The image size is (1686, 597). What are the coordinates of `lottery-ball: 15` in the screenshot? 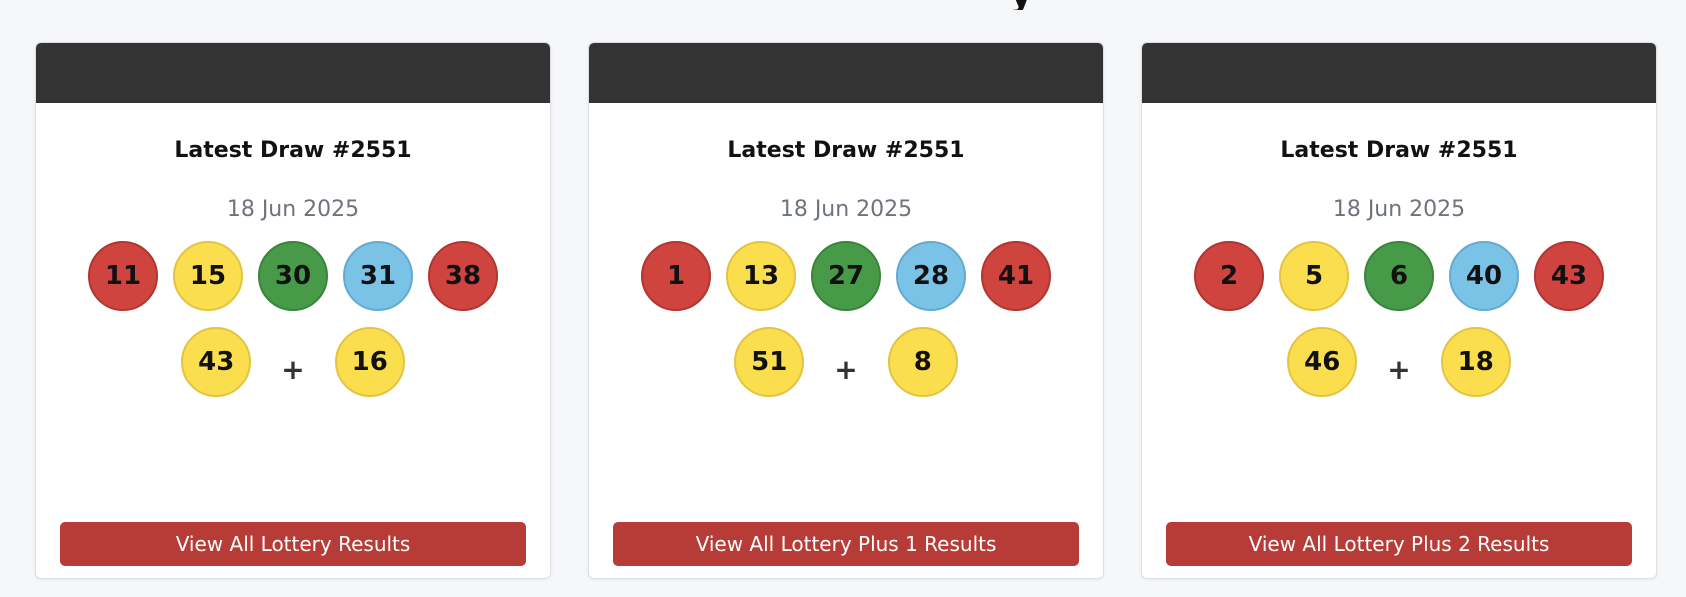 It's located at (208, 276).